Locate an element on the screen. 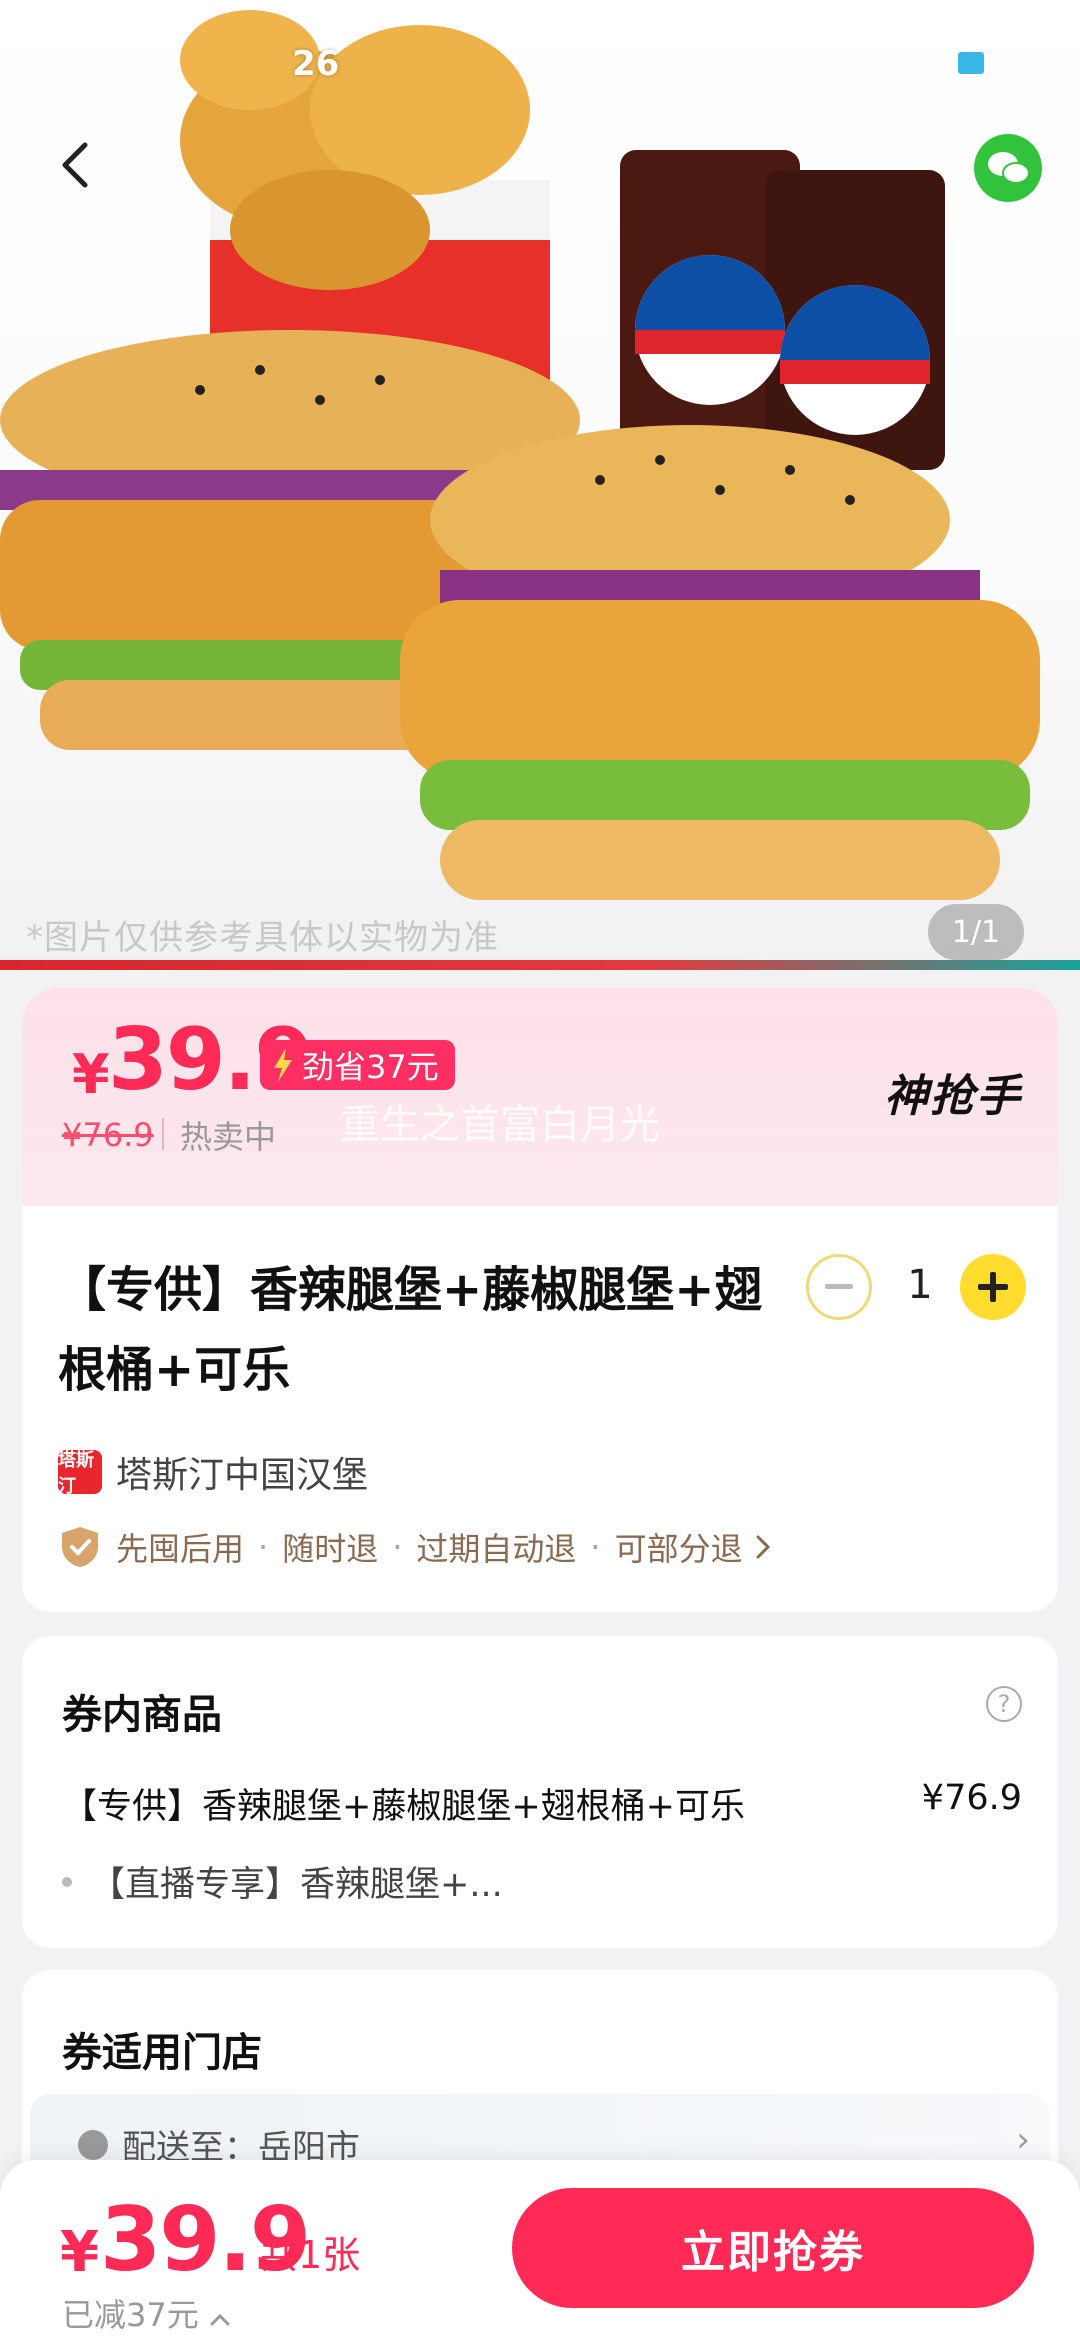 The height and width of the screenshot is (2340, 1080). voucher-item-row: 【专供】香辣腿堡+藤椒腿堡+翅根桶+可乐 ¥76.9 is located at coordinates (542, 1803).